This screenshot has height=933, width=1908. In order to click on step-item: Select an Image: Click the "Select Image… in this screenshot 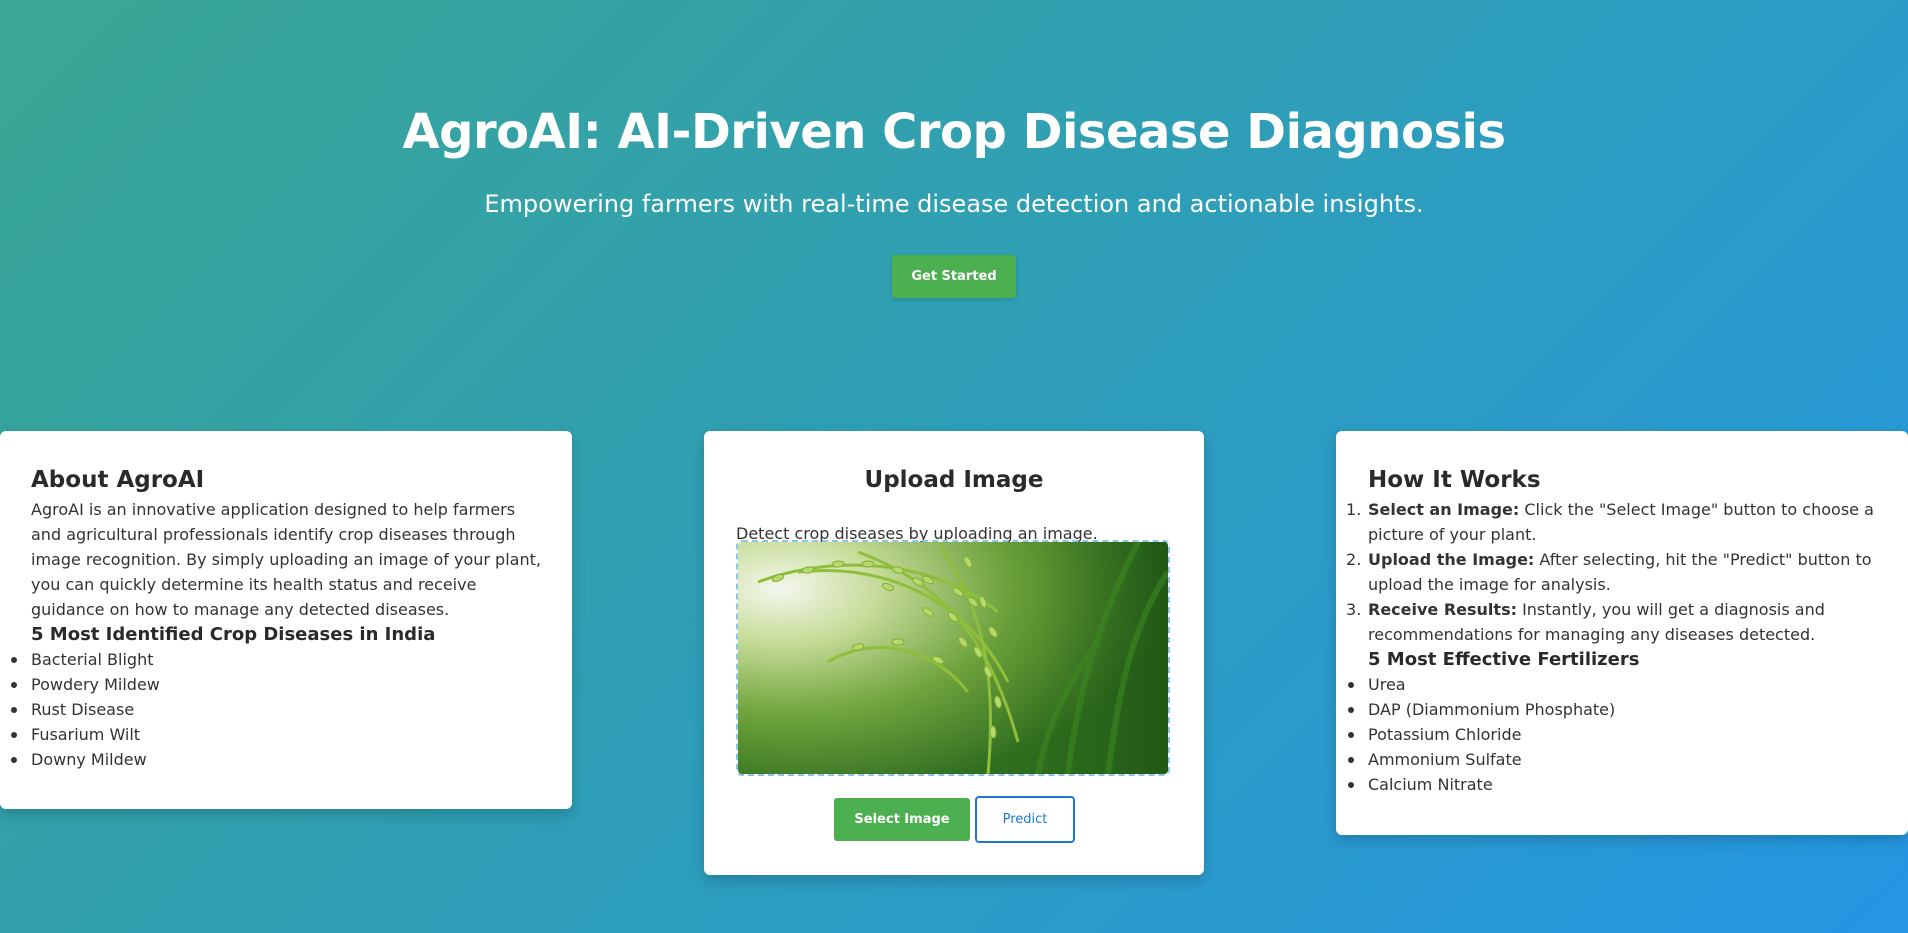, I will do `click(1614, 522)`.